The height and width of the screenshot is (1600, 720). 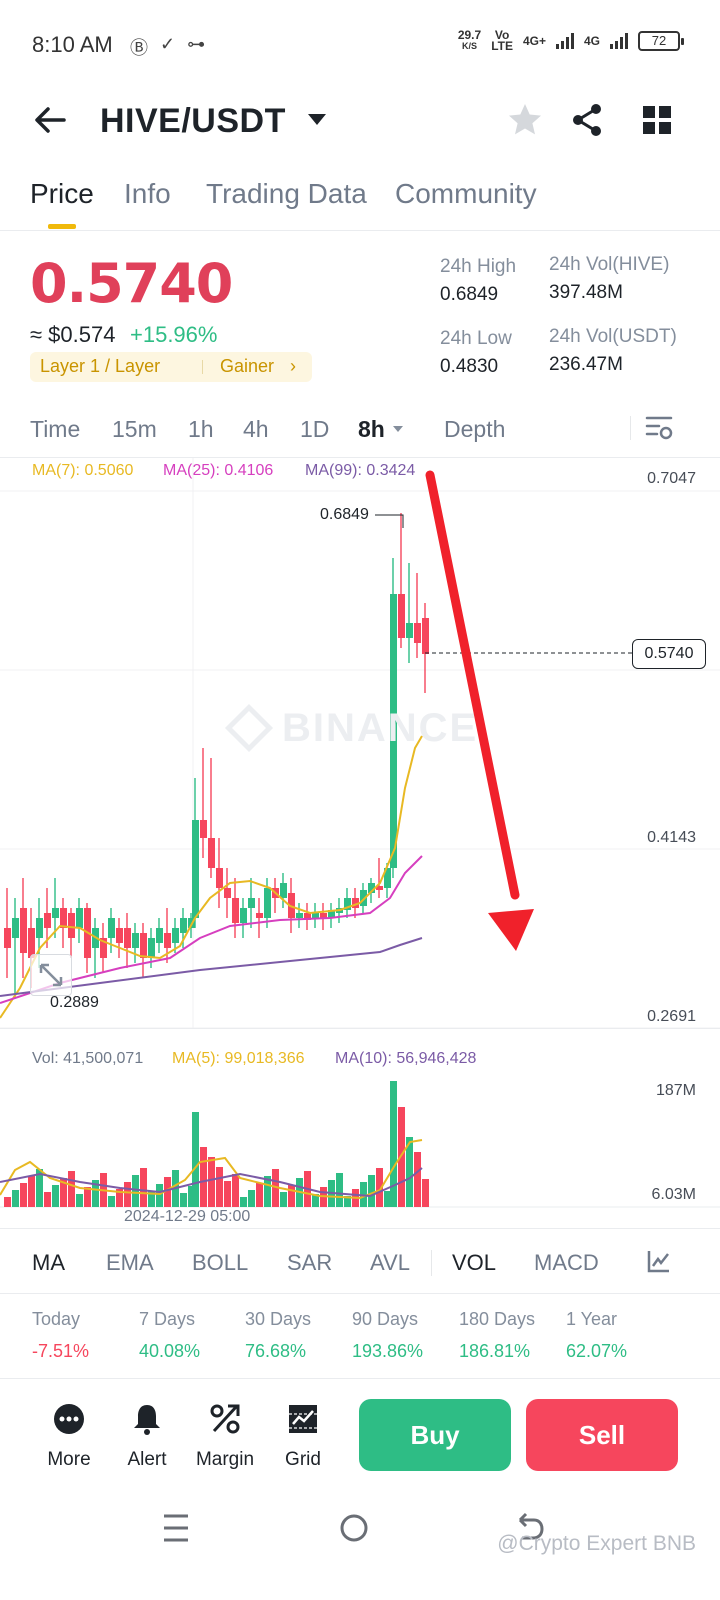 I want to click on perf-label-today: Today, so click(x=56, y=1319).